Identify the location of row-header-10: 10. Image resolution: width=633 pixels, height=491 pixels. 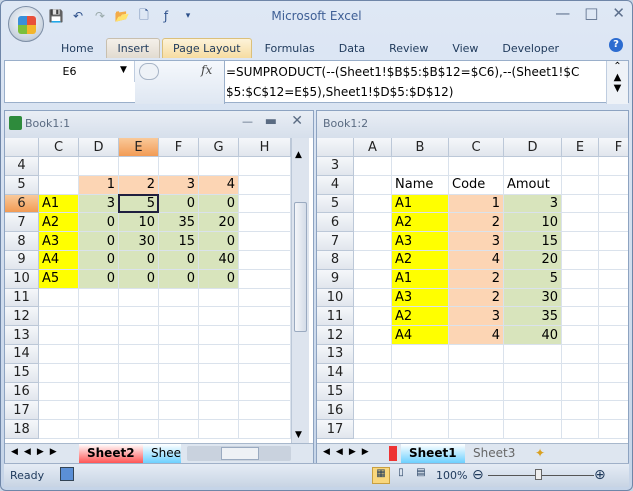
(335, 298).